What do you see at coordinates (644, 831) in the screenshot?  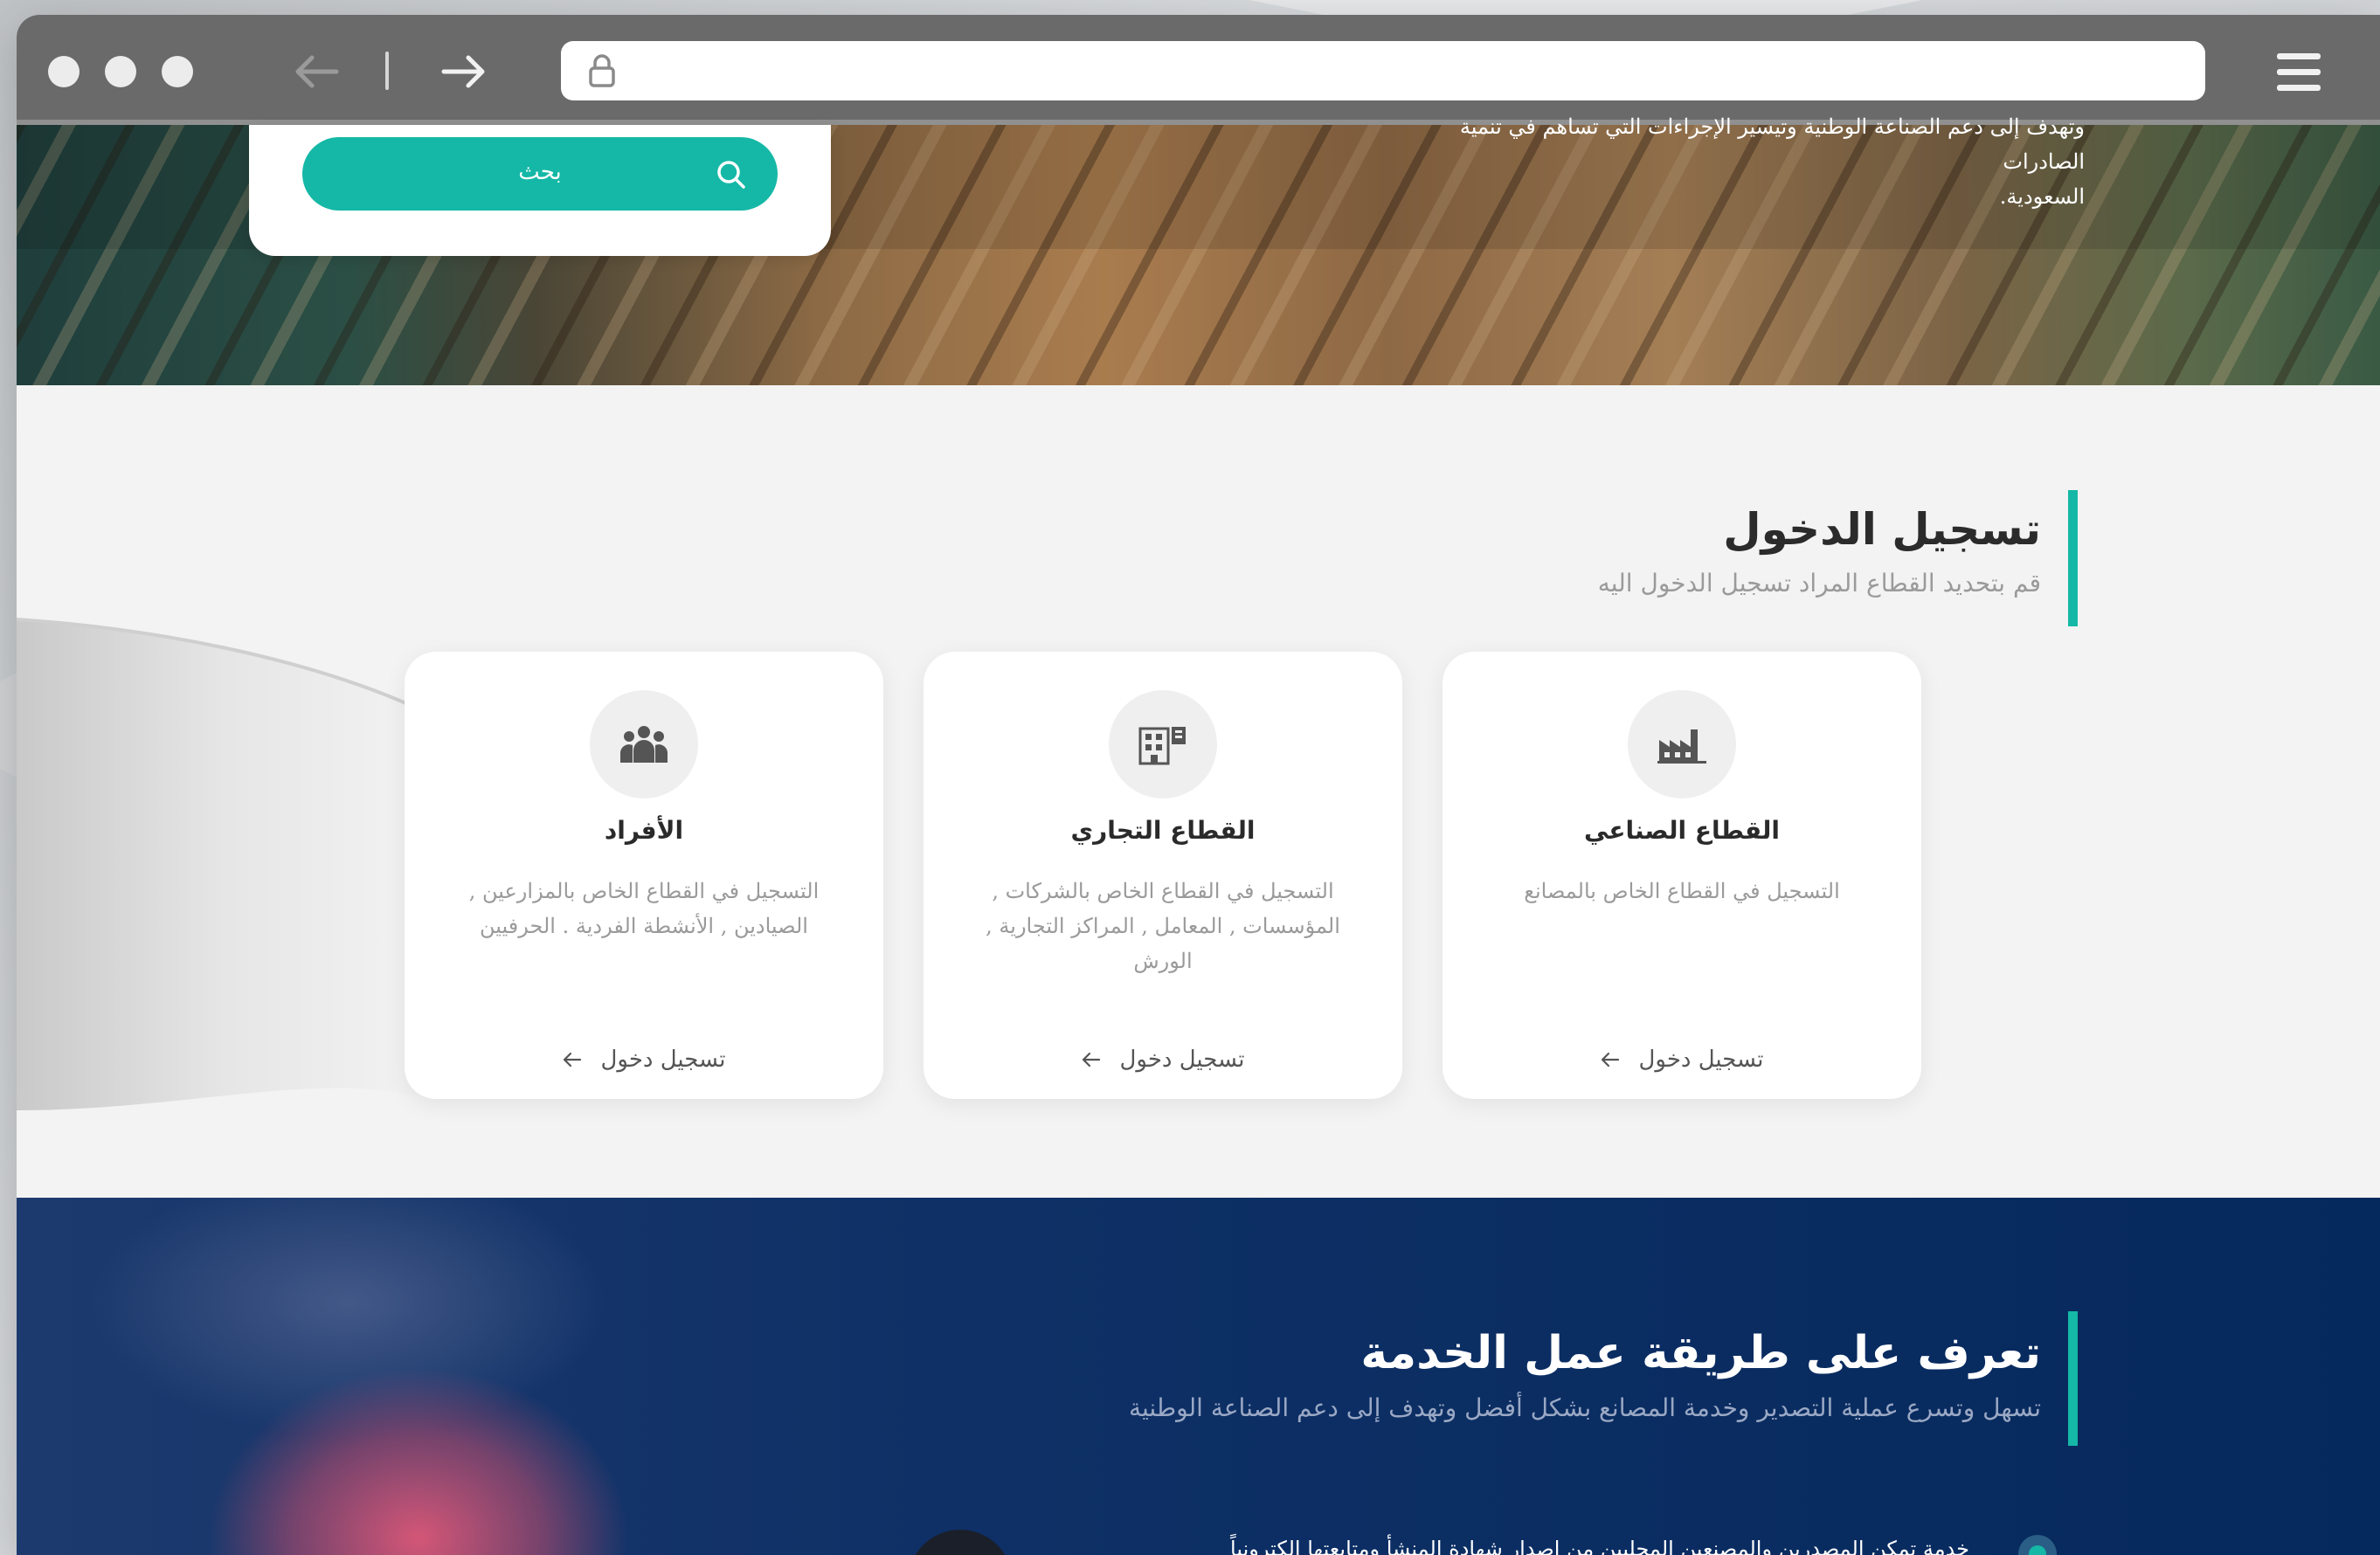 I see `card-title: الأفراد` at bounding box center [644, 831].